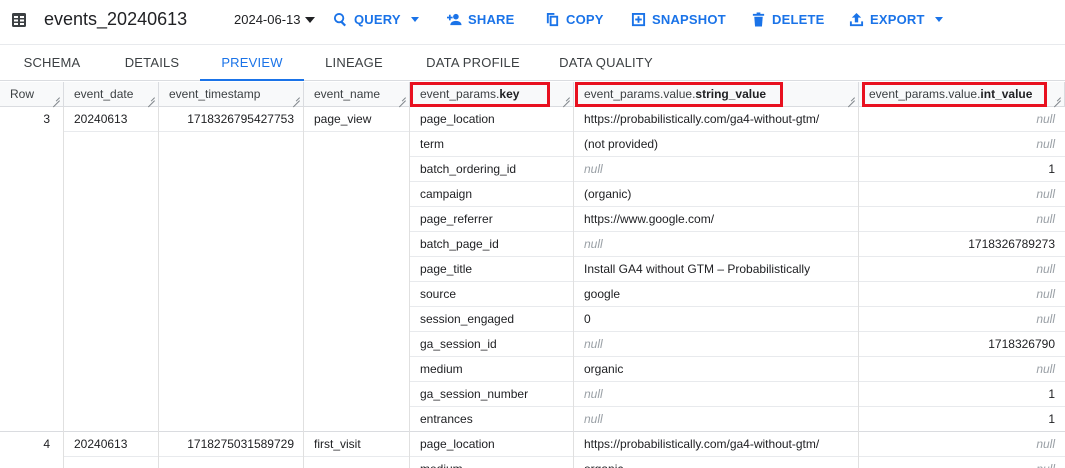 The image size is (1065, 468). I want to click on column-header-event-params-string-value: event_params.value.string_value, so click(716, 94).